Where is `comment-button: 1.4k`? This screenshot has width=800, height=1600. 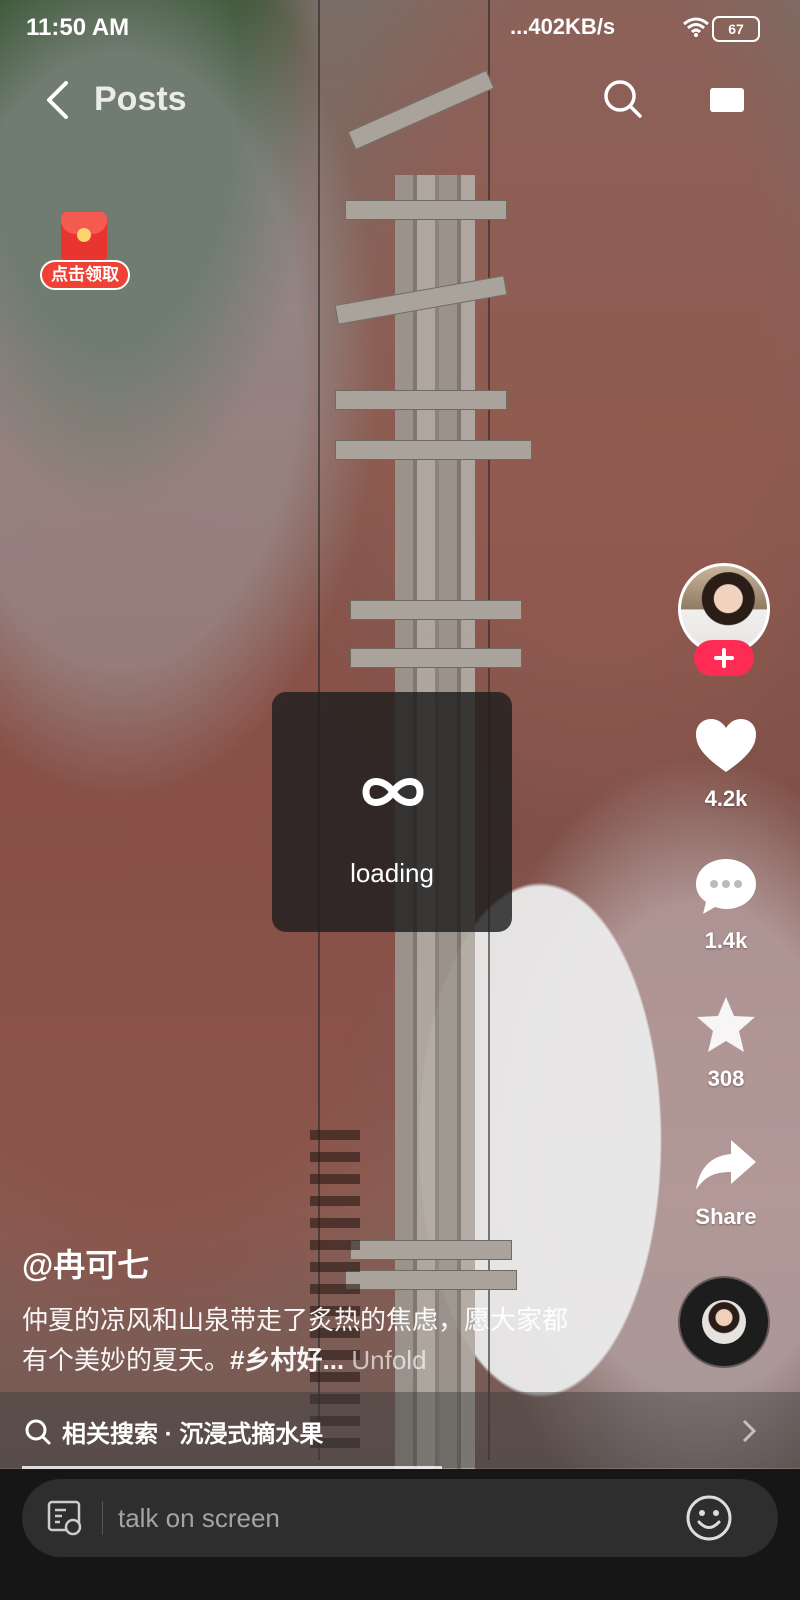
comment-button: 1.4k is located at coordinates (726, 905).